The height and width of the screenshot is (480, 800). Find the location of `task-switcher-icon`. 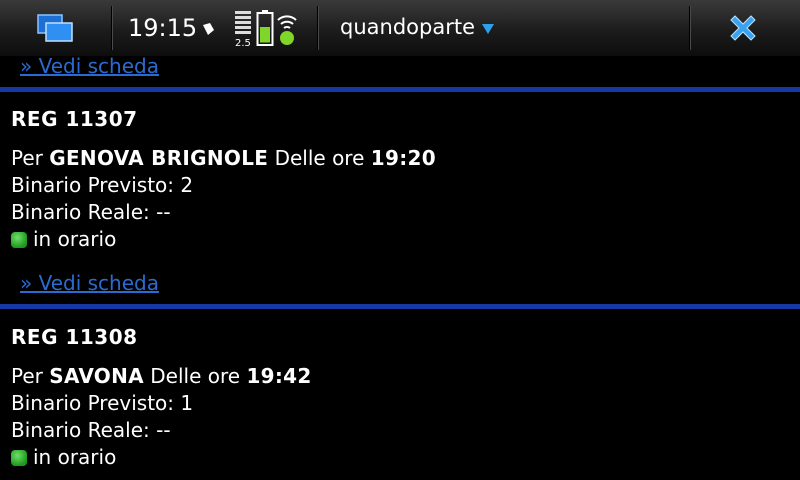

task-switcher-icon is located at coordinates (56, 28).